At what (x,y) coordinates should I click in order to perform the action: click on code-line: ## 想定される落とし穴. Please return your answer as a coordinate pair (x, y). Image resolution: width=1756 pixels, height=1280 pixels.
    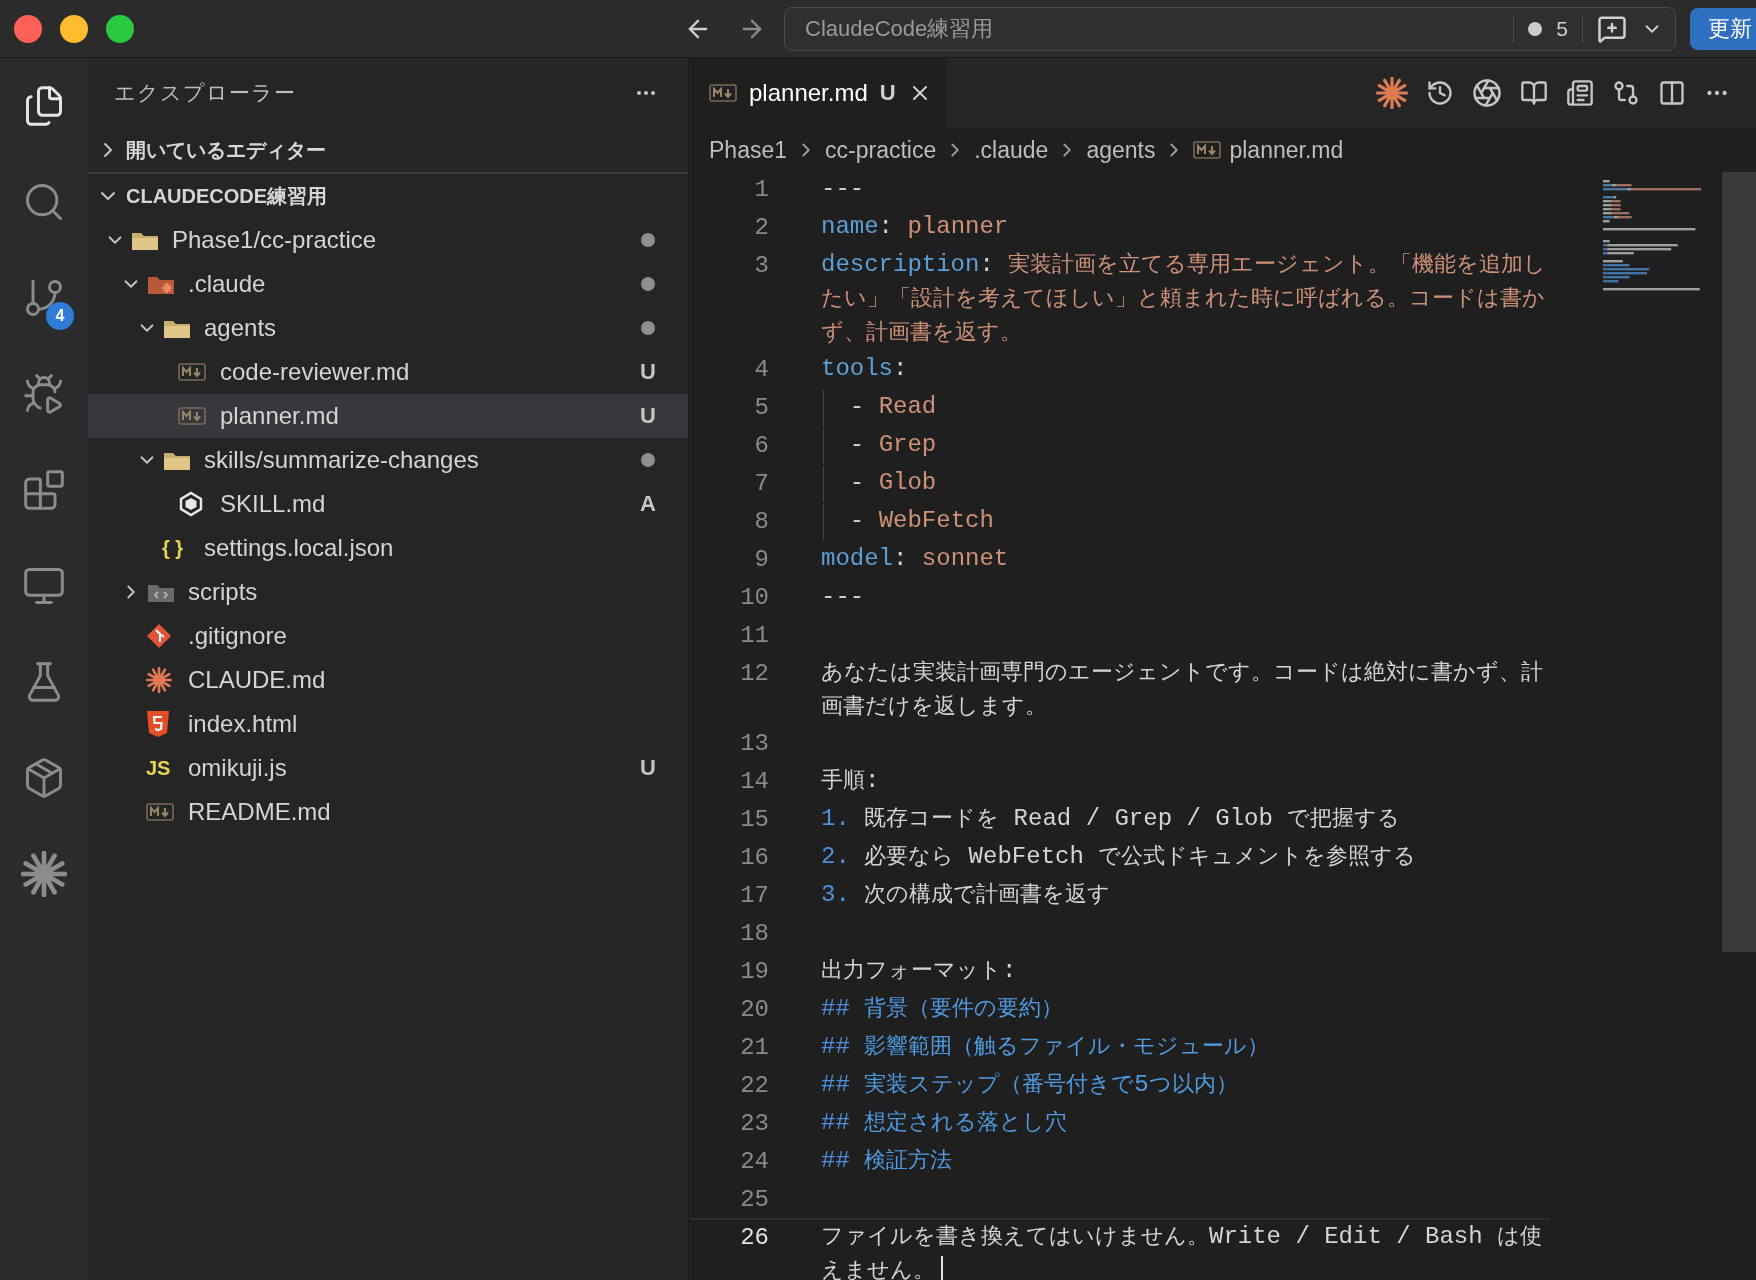
    Looking at the image, I should click on (945, 1123).